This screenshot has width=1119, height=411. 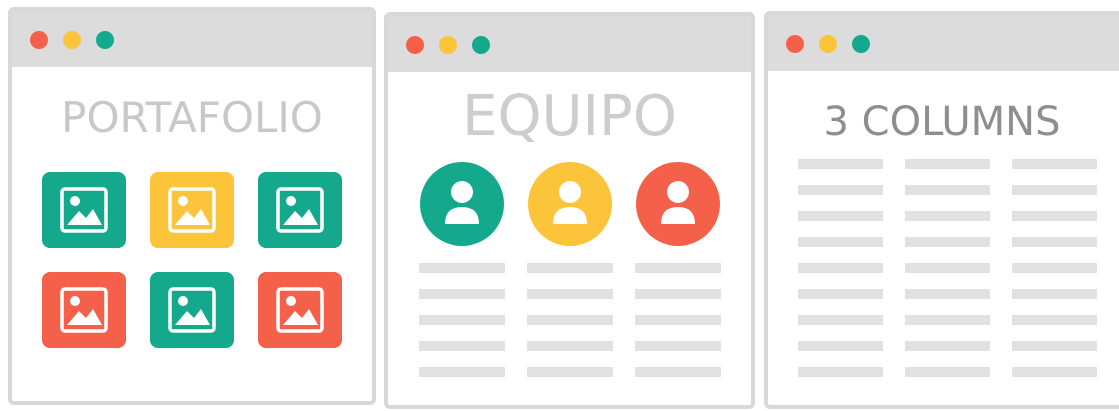 What do you see at coordinates (192, 117) in the screenshot?
I see `page-title: PORTAFOLIO` at bounding box center [192, 117].